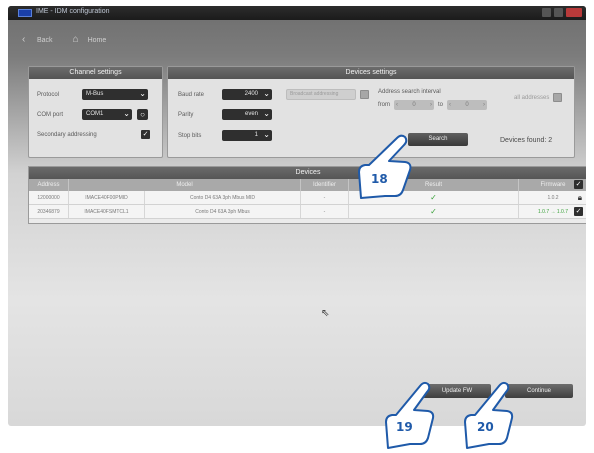 The height and width of the screenshot is (453, 594). I want to click on firmware-value: 1.0.7 → 1.0.7, so click(553, 212).